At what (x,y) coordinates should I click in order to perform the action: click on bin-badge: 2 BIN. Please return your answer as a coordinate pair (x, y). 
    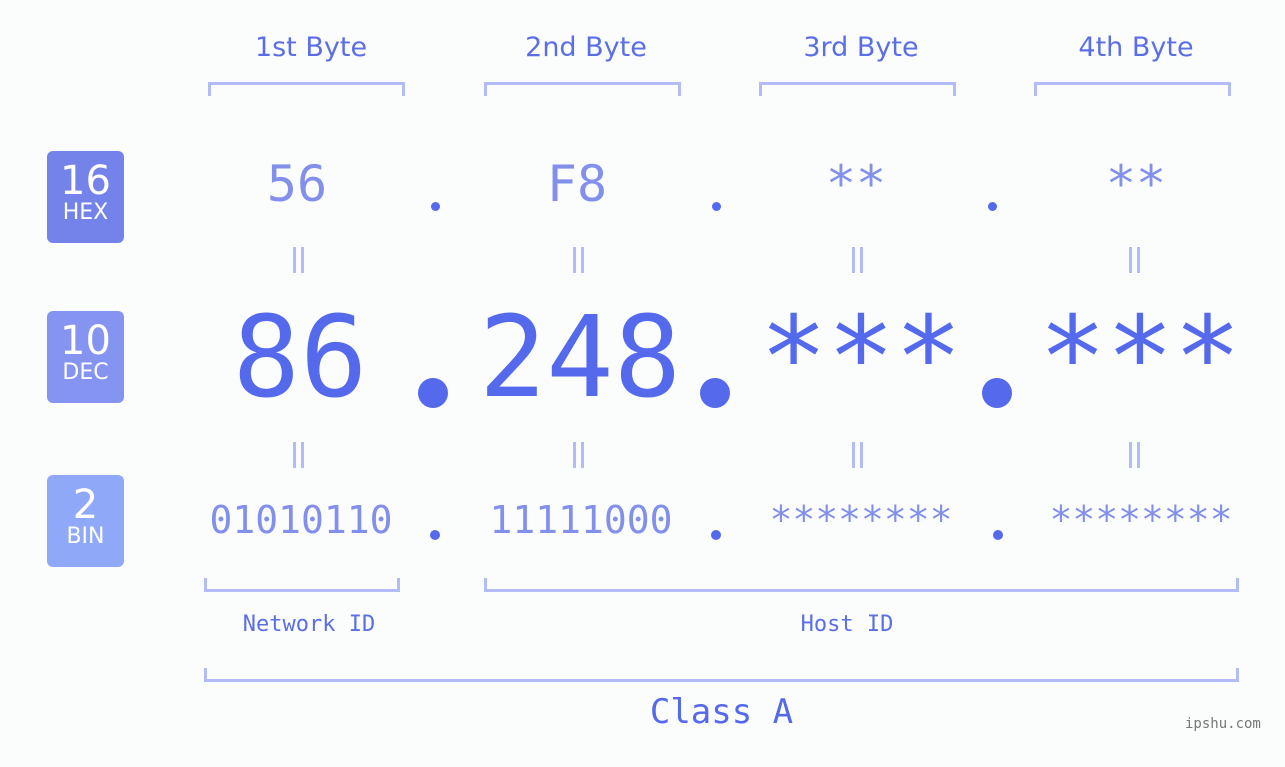
    Looking at the image, I should click on (85, 521).